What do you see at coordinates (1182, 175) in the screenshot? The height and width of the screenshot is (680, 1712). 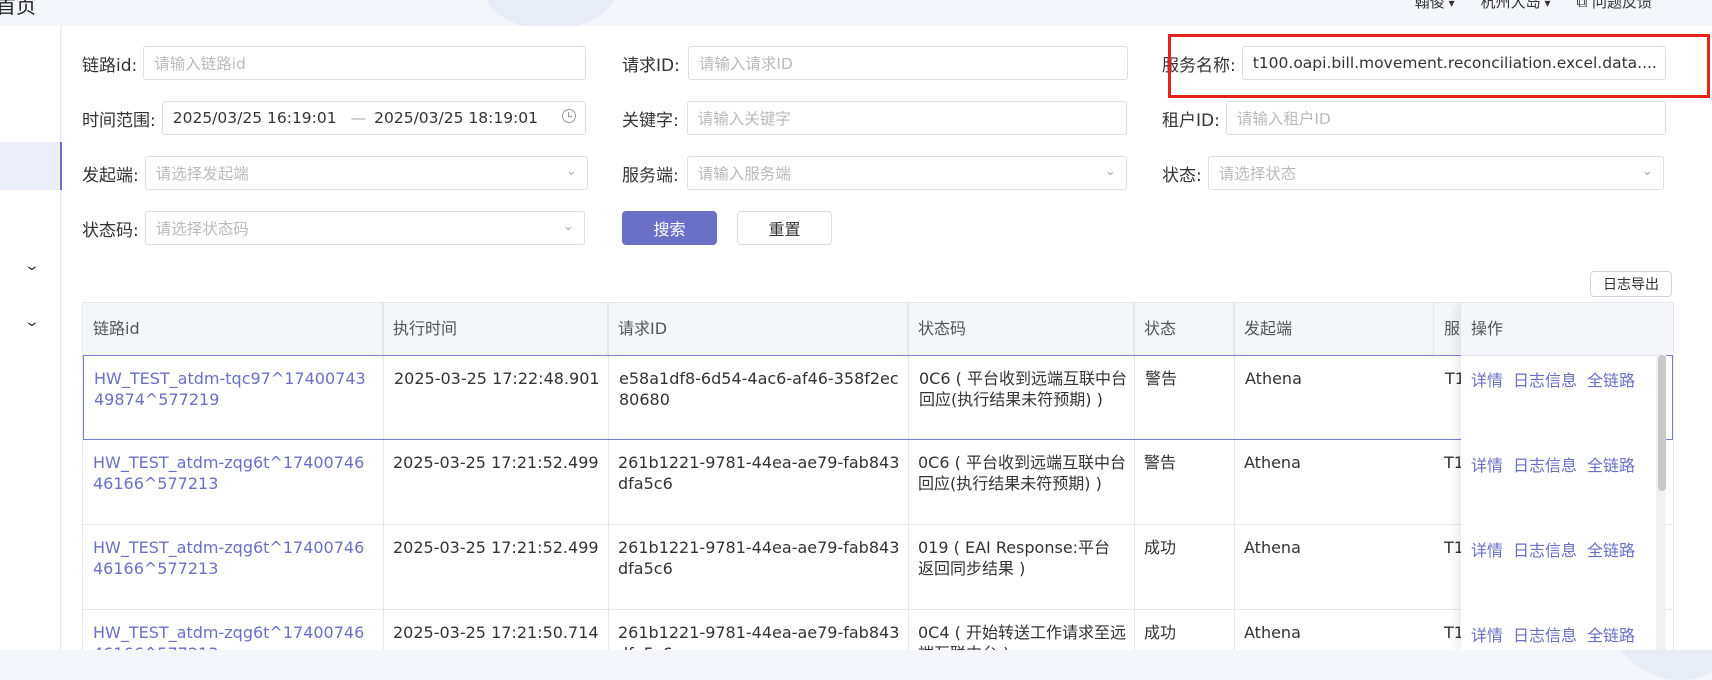 I see `status-label: 状态:` at bounding box center [1182, 175].